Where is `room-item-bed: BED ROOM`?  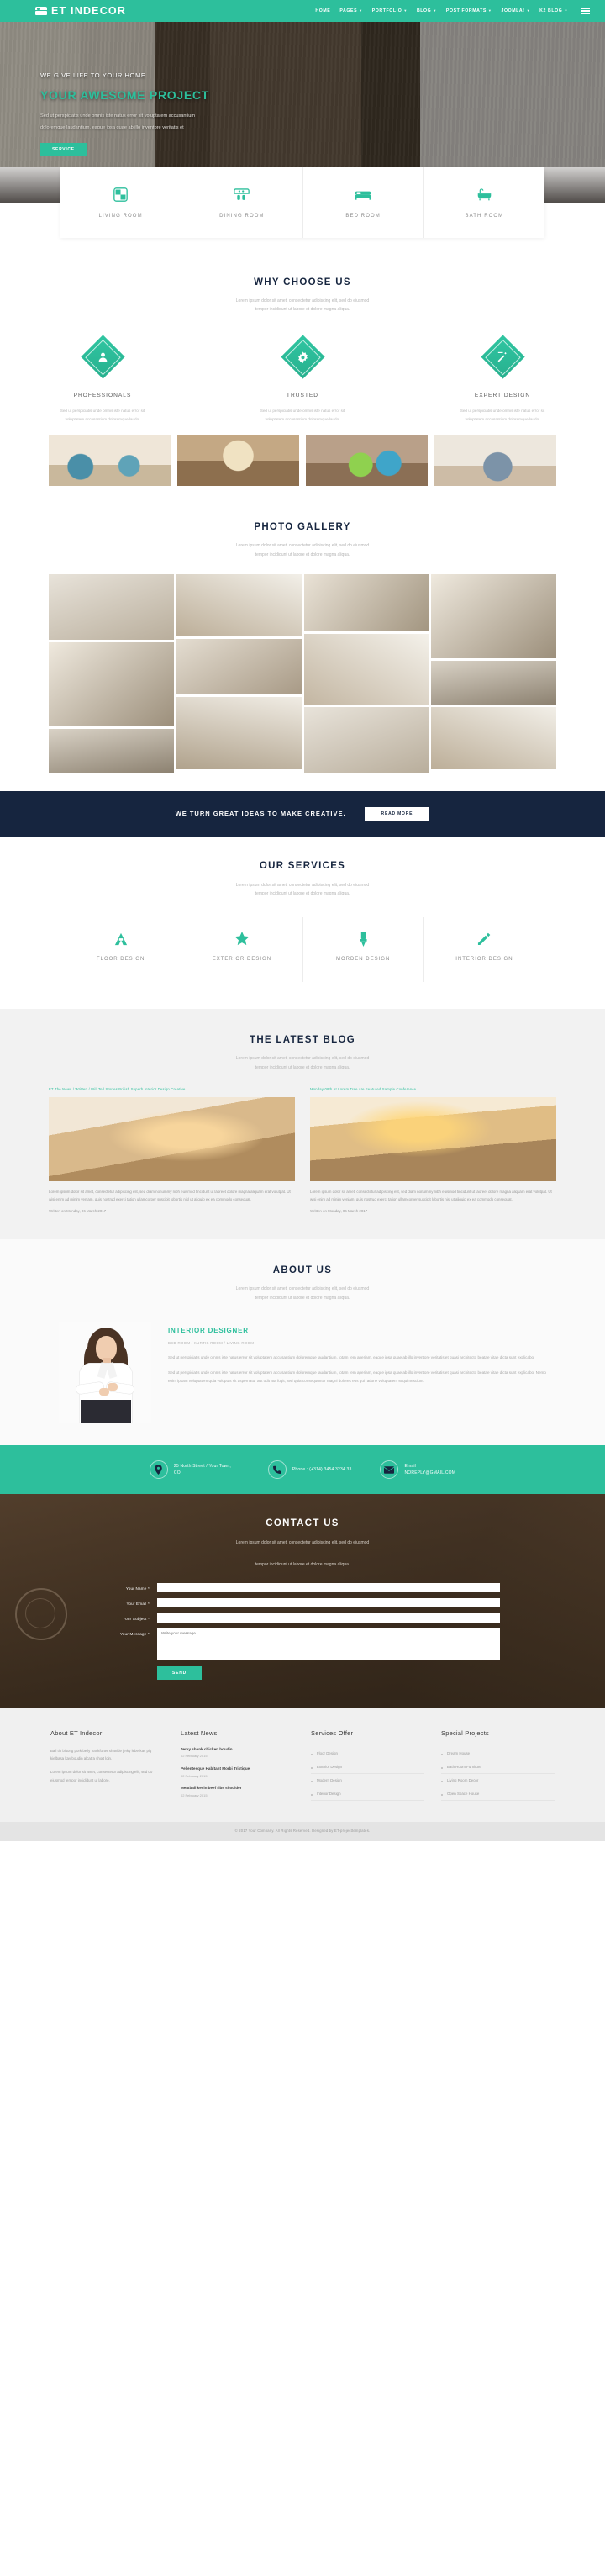 room-item-bed: BED ROOM is located at coordinates (363, 203).